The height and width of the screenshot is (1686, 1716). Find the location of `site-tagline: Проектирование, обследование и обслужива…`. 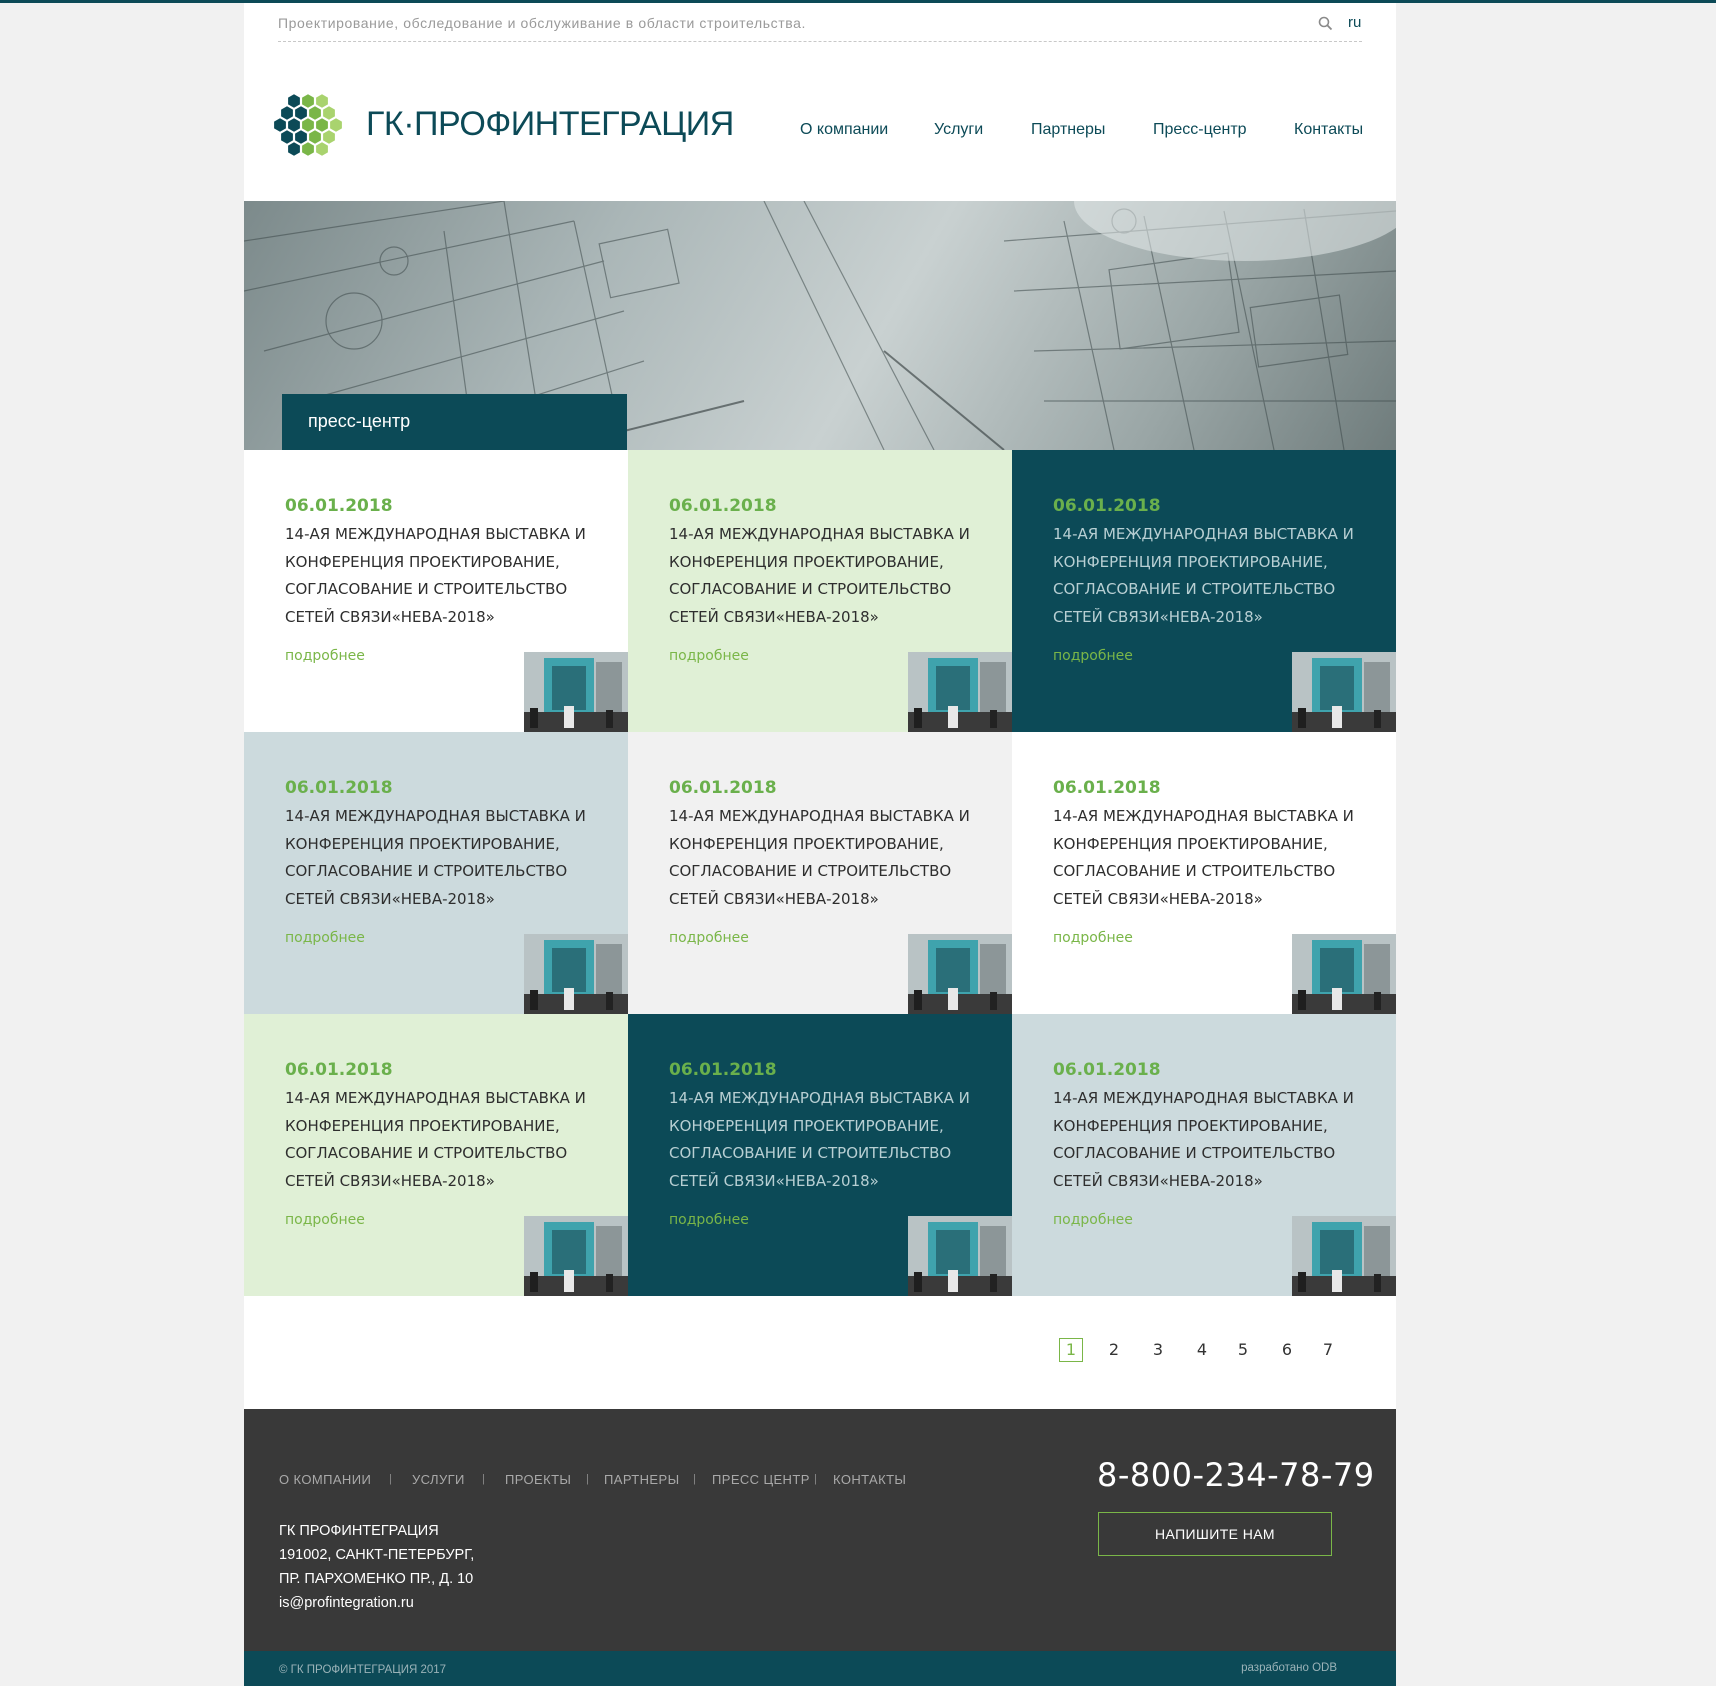

site-tagline: Проектирование, обследование и обслужива… is located at coordinates (542, 23).